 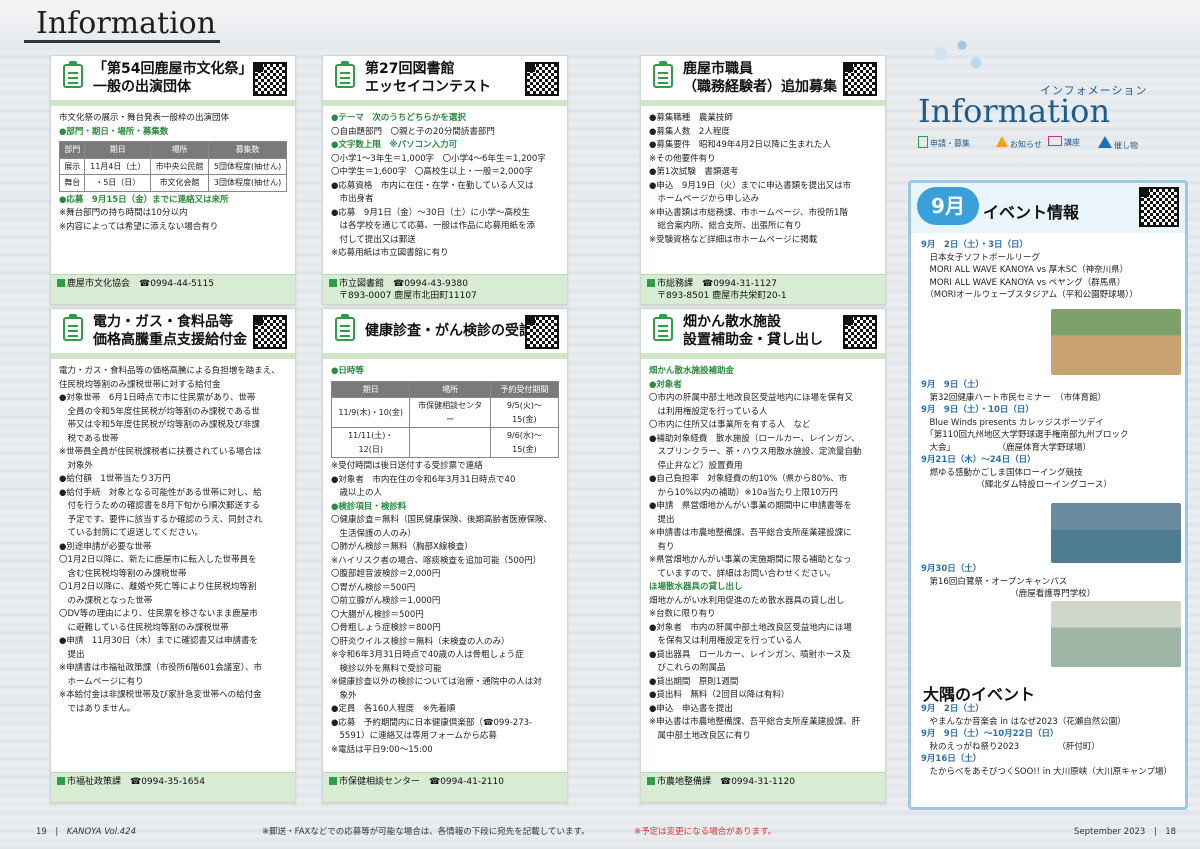 What do you see at coordinates (386, 628) in the screenshot?
I see `text-line: 〇骨粗しょう症検診＝800円` at bounding box center [386, 628].